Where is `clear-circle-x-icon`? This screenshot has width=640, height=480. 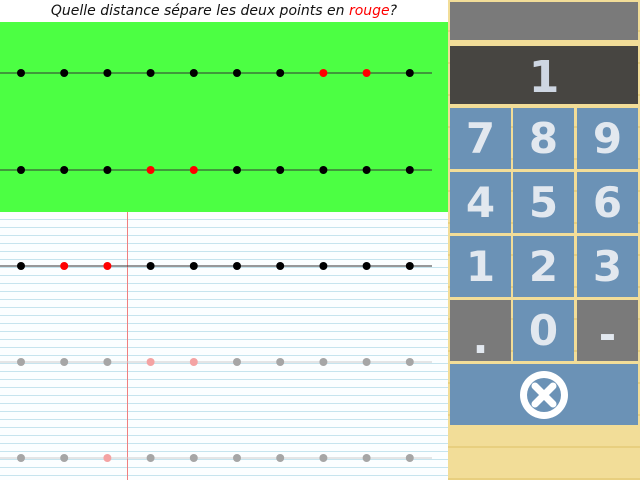 clear-circle-x-icon is located at coordinates (544, 395).